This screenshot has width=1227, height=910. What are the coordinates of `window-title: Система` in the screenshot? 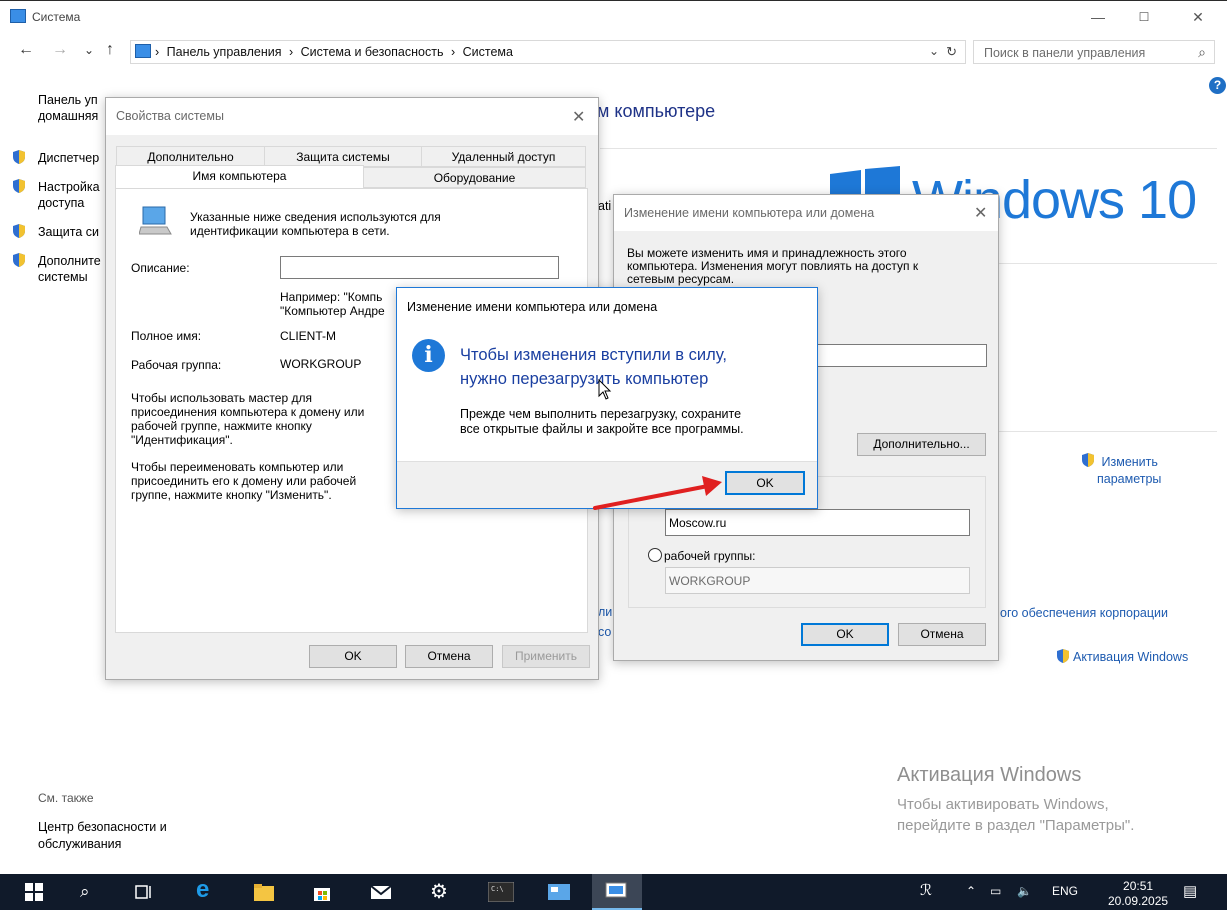 It's located at (56, 17).